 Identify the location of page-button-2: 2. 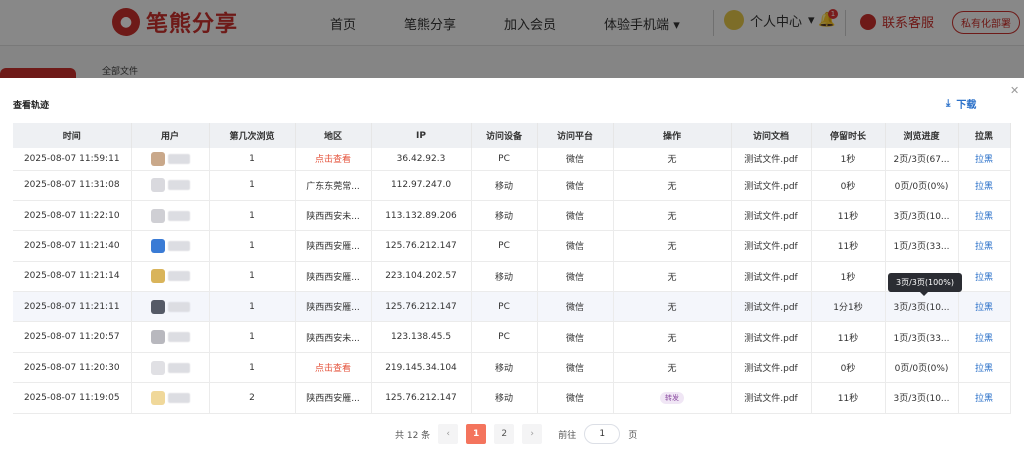
(504, 434).